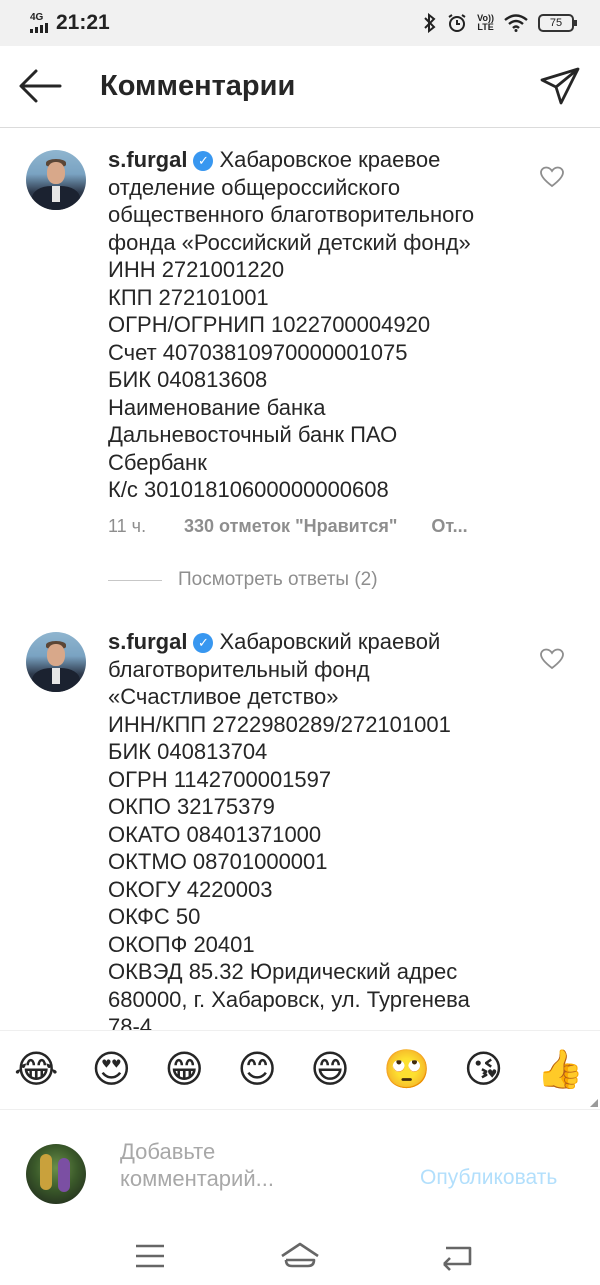 This screenshot has width=600, height=1285. Describe the element at coordinates (218, 861) in the screenshot. I see `comment-text-line: ОКТМО 08701000001` at that location.